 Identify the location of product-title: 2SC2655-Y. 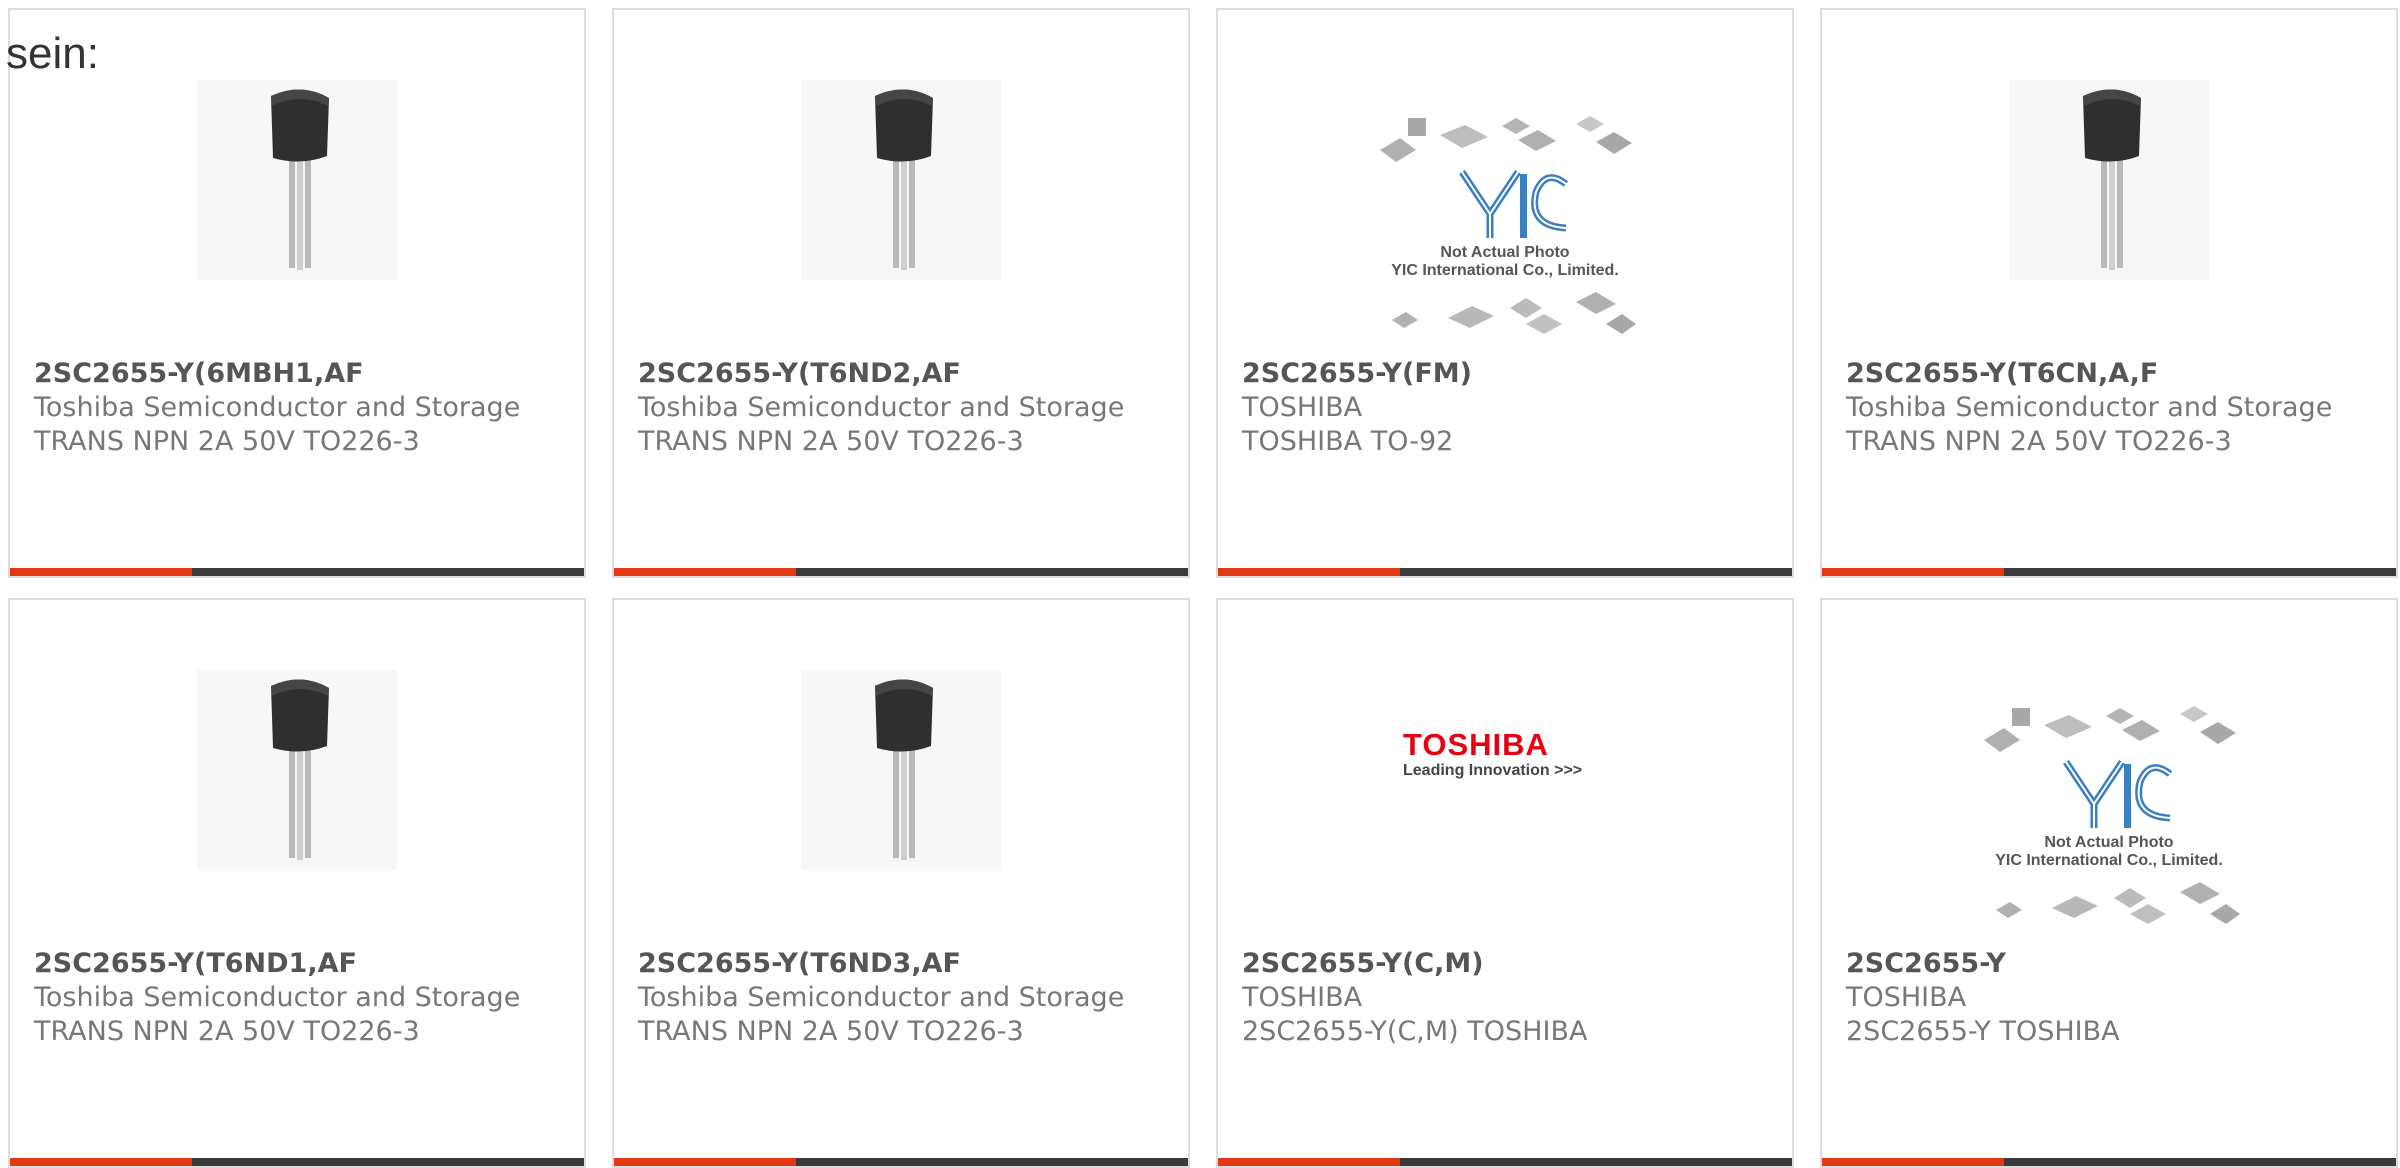
(2101, 964).